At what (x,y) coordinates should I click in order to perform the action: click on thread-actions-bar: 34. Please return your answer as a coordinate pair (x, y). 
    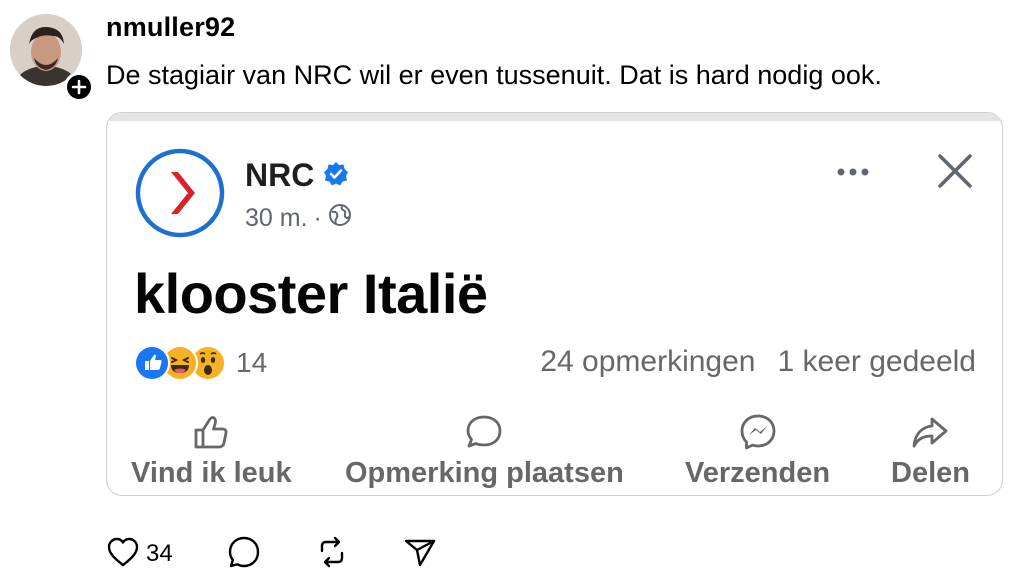
    Looking at the image, I should click on (298, 554).